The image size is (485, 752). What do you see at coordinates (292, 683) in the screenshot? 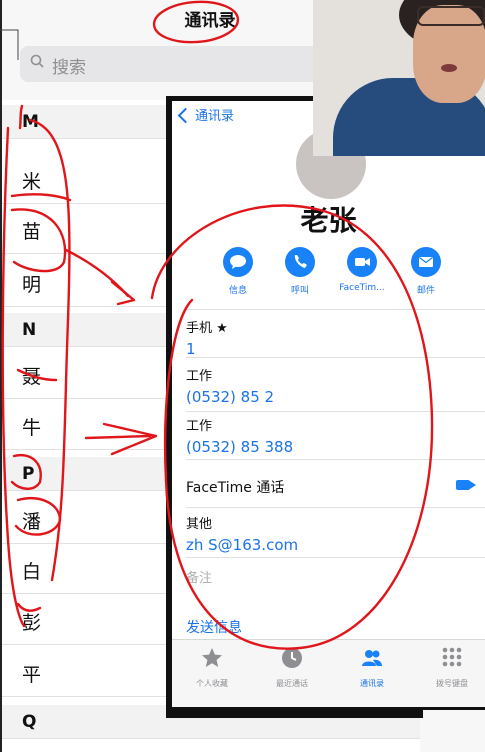
I see `tab-label: 最近通话` at bounding box center [292, 683].